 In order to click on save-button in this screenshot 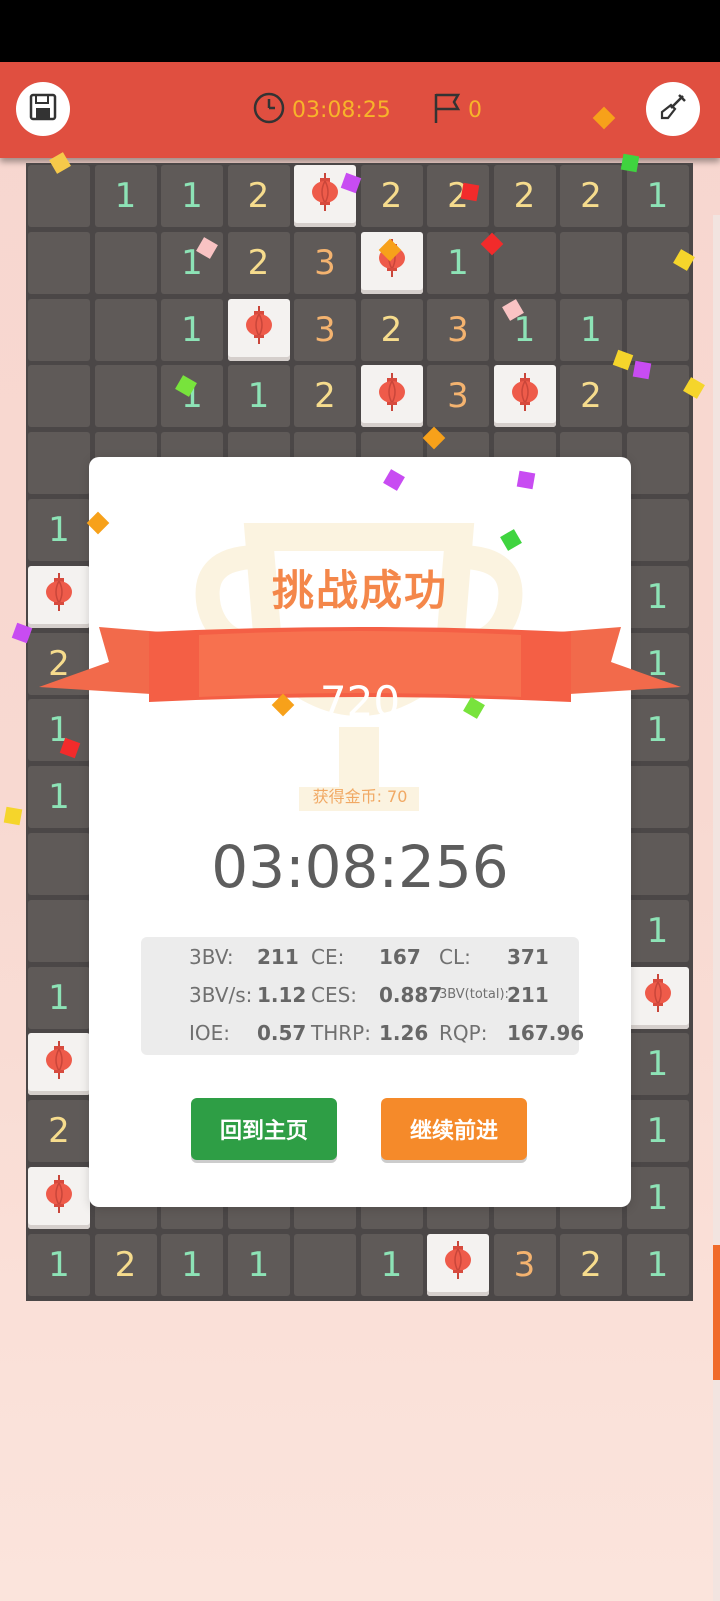, I will do `click(43, 109)`.